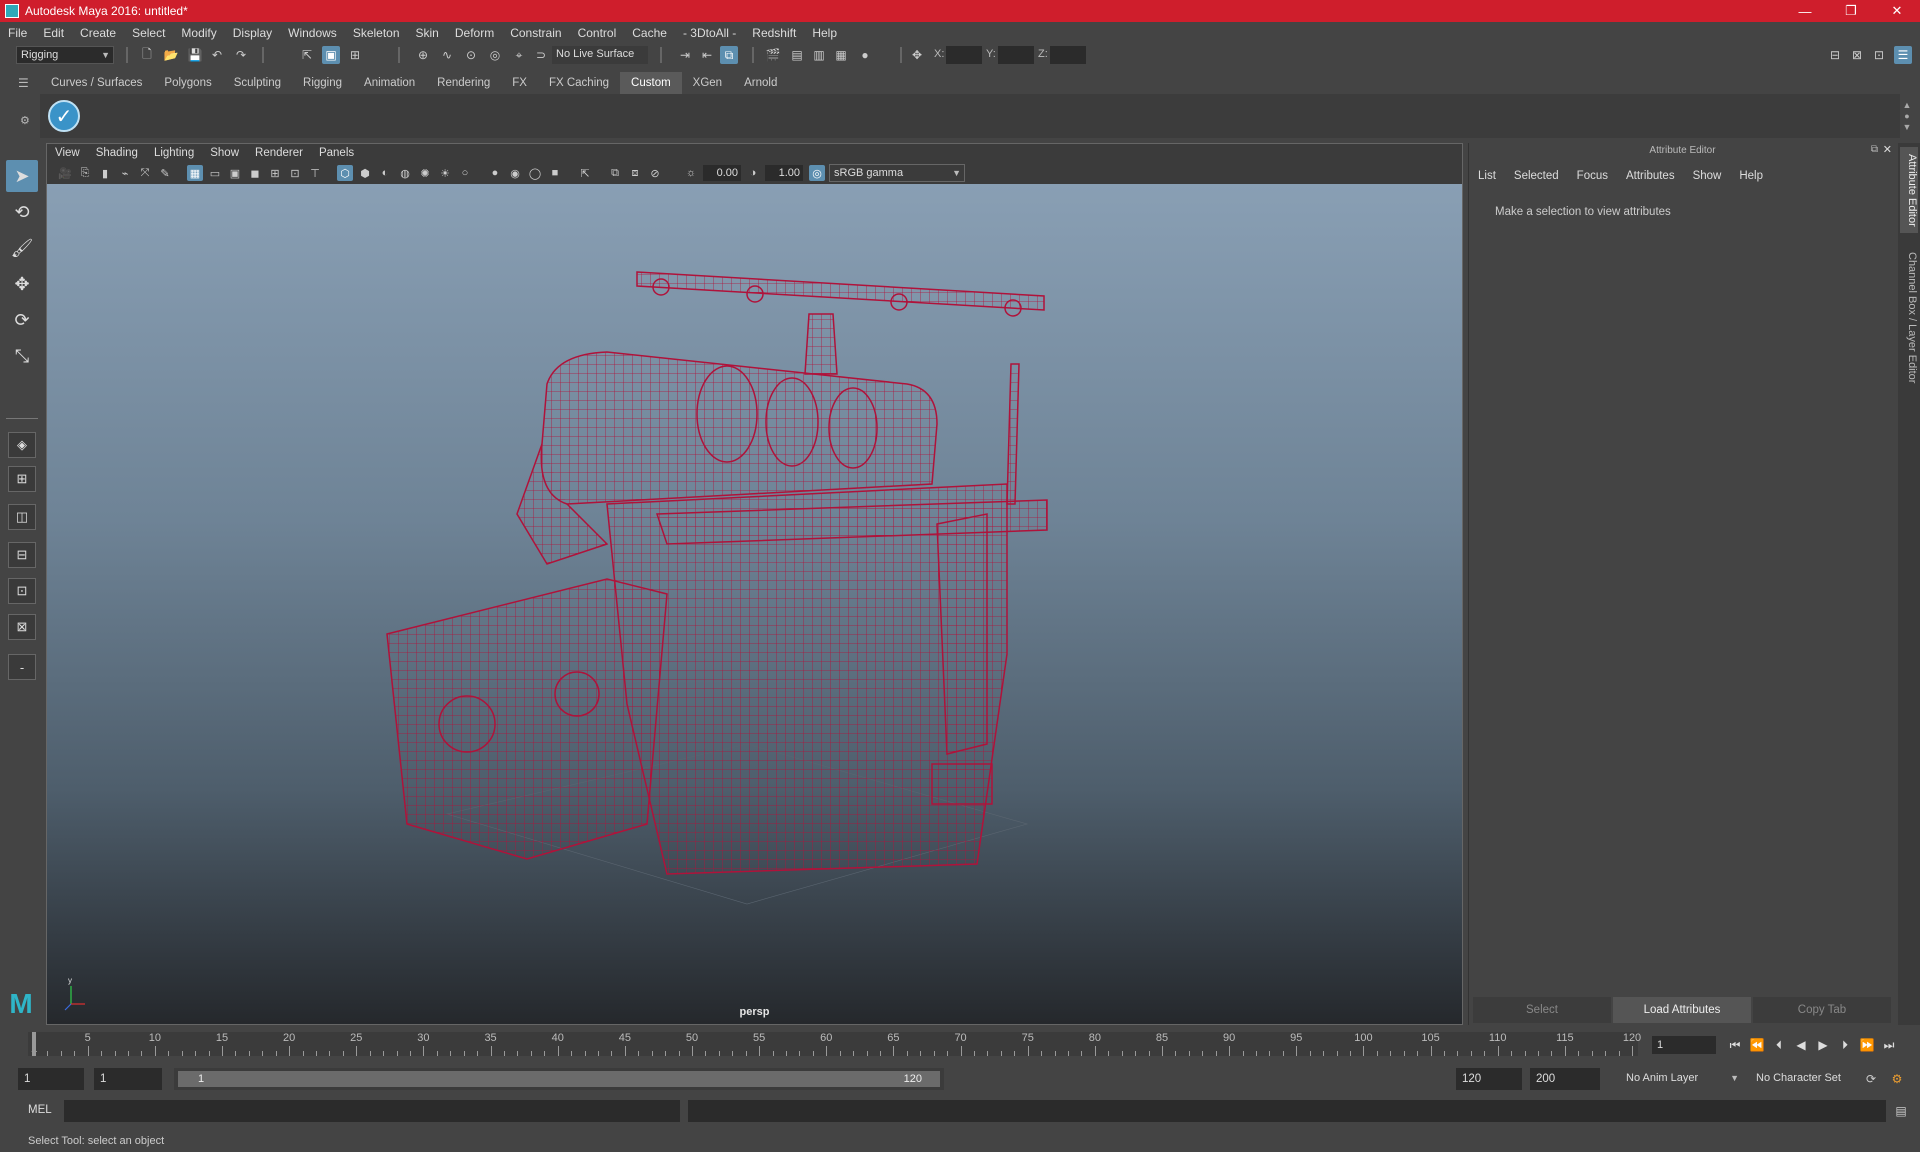 This screenshot has width=1920, height=1152. I want to click on menu-select: Select, so click(148, 33).